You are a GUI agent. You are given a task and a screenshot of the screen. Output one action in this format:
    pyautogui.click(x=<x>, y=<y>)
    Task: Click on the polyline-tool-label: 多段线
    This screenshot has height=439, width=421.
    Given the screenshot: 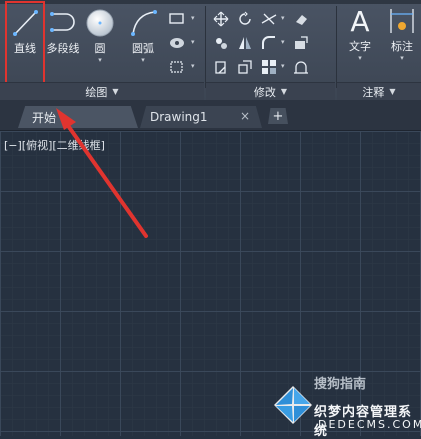 What is the action you would take?
    pyautogui.click(x=63, y=48)
    